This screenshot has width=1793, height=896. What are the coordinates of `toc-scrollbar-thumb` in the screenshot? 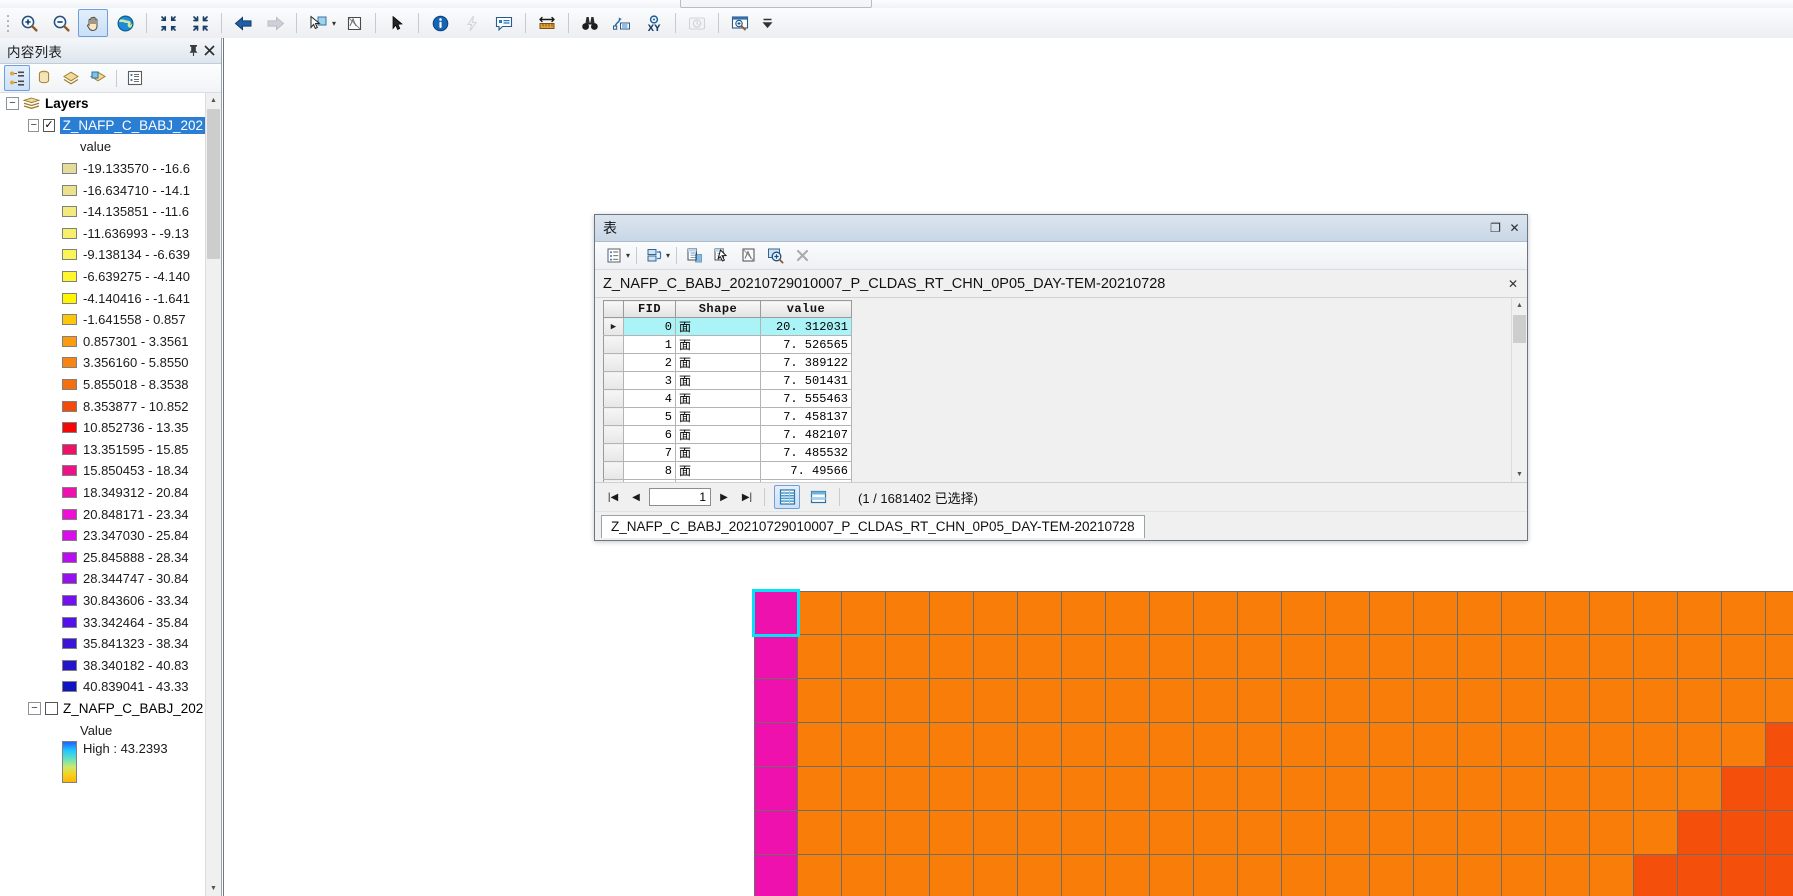 It's located at (213, 184).